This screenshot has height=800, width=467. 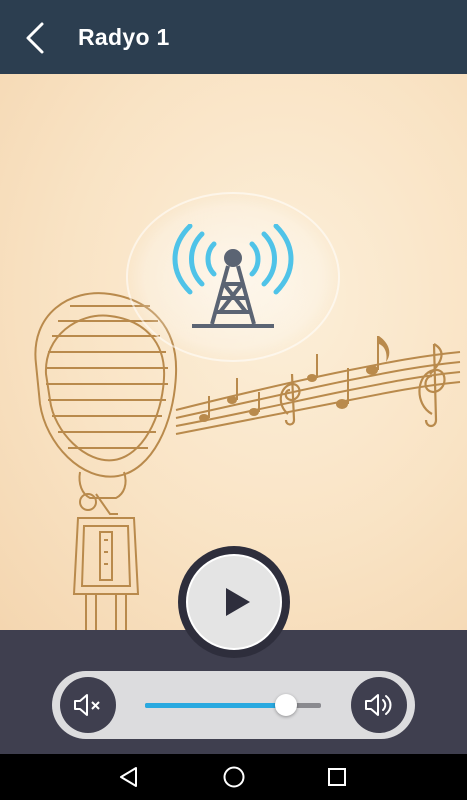 I want to click on circle-home-icon, so click(x=234, y=777).